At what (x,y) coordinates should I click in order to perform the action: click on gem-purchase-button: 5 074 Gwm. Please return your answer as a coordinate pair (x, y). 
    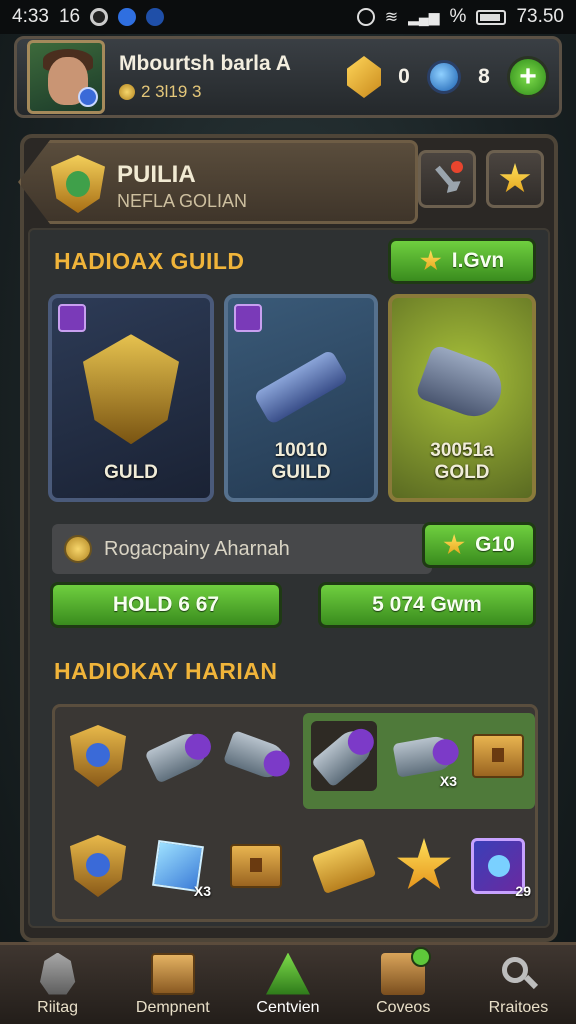
    Looking at the image, I should click on (427, 605).